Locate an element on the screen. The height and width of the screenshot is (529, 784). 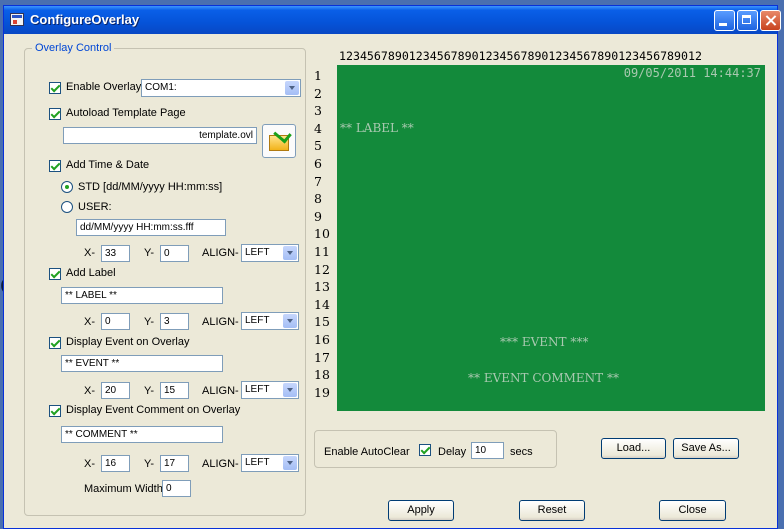
window-title: ConfigureOverlay is located at coordinates (85, 19).